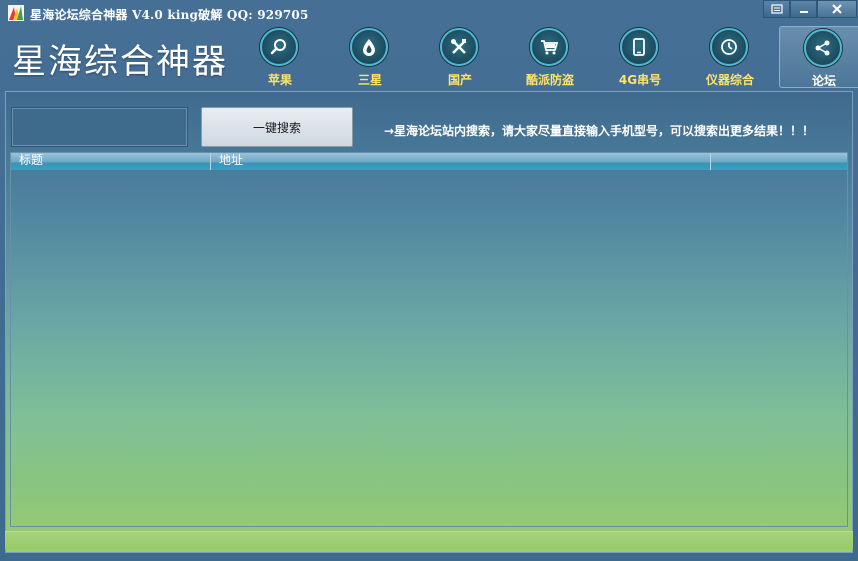  What do you see at coordinates (429, 13) in the screenshot?
I see `title-bar: 星海论坛综合神器 V4.0 king破解 QQ: 929705` at bounding box center [429, 13].